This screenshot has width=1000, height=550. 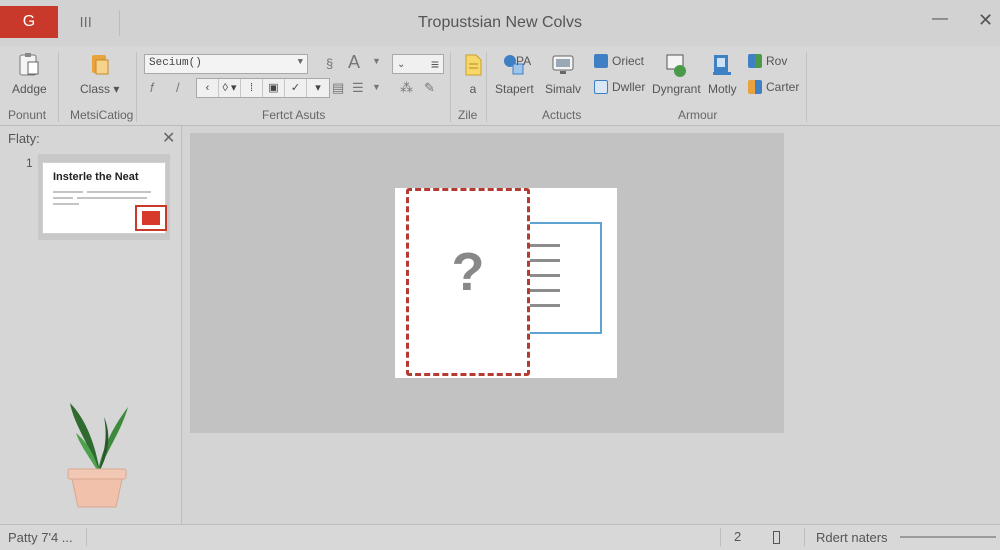 I want to click on document-icon, so click(x=473, y=65).